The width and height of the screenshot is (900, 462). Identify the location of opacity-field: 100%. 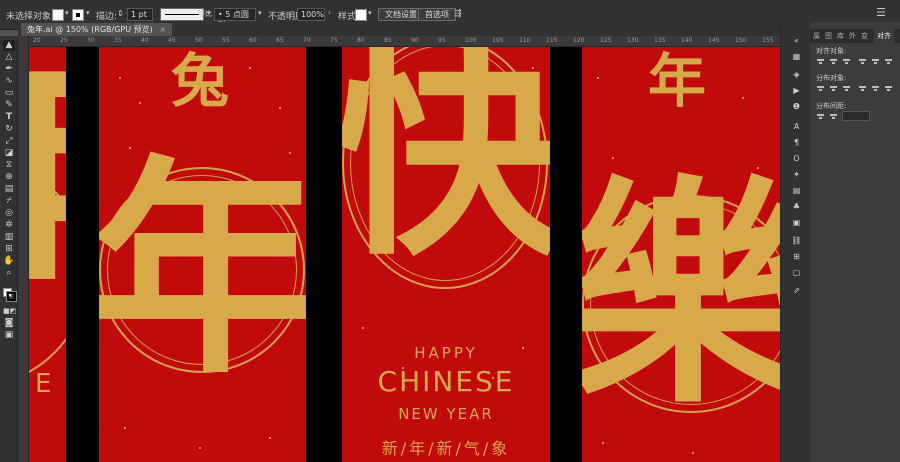
(311, 14).